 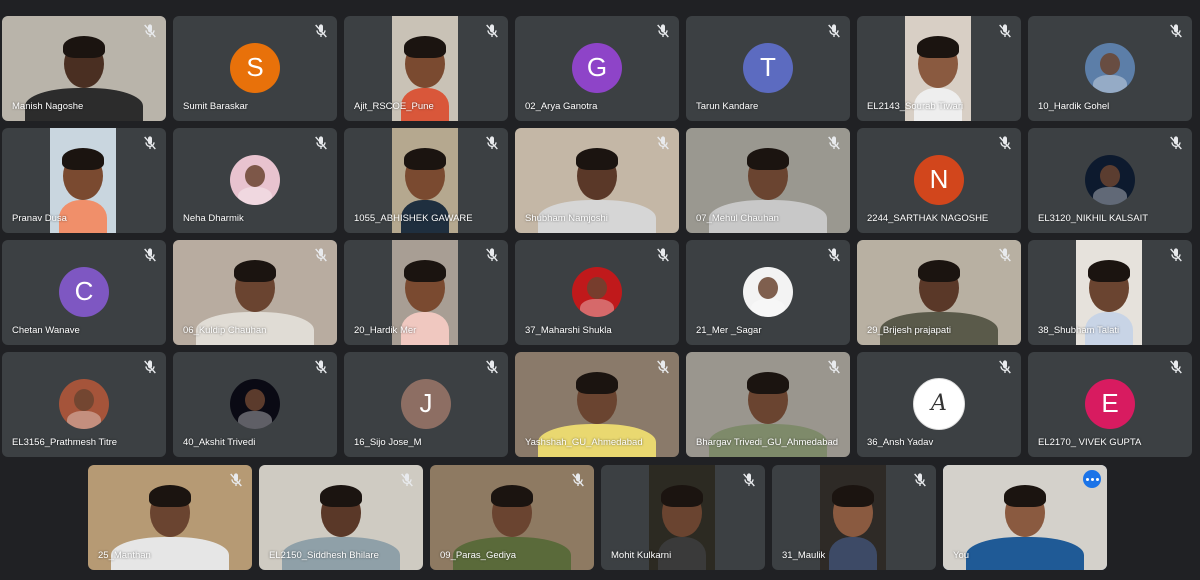 I want to click on participant-tile: You, so click(x=1025, y=517).